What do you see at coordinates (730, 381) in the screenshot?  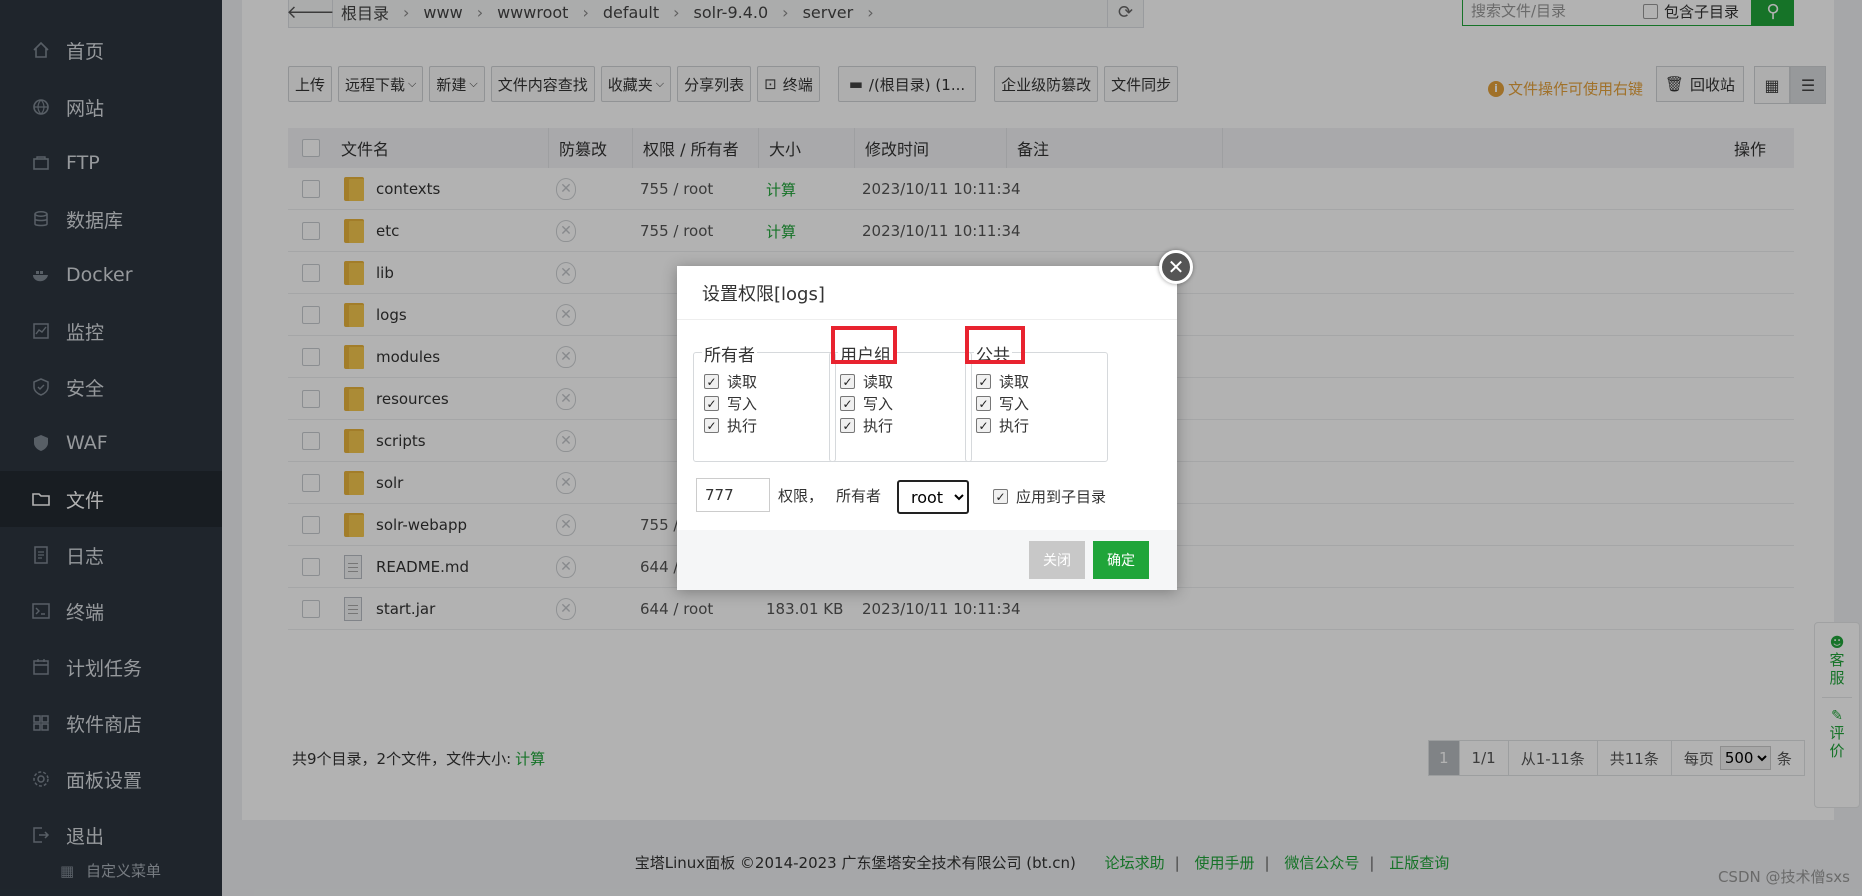 I see `owner-read-checkbox: ✓ 读取` at bounding box center [730, 381].